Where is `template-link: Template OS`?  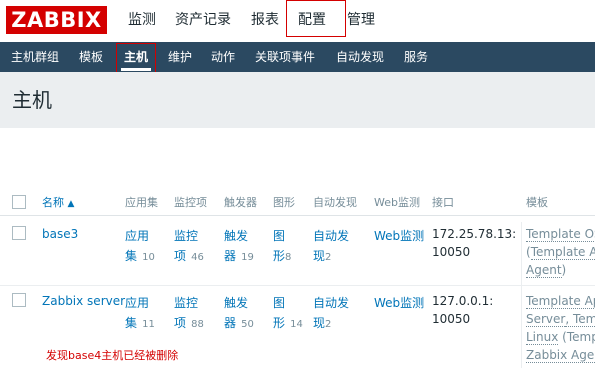 template-link: Template OS is located at coordinates (560, 234).